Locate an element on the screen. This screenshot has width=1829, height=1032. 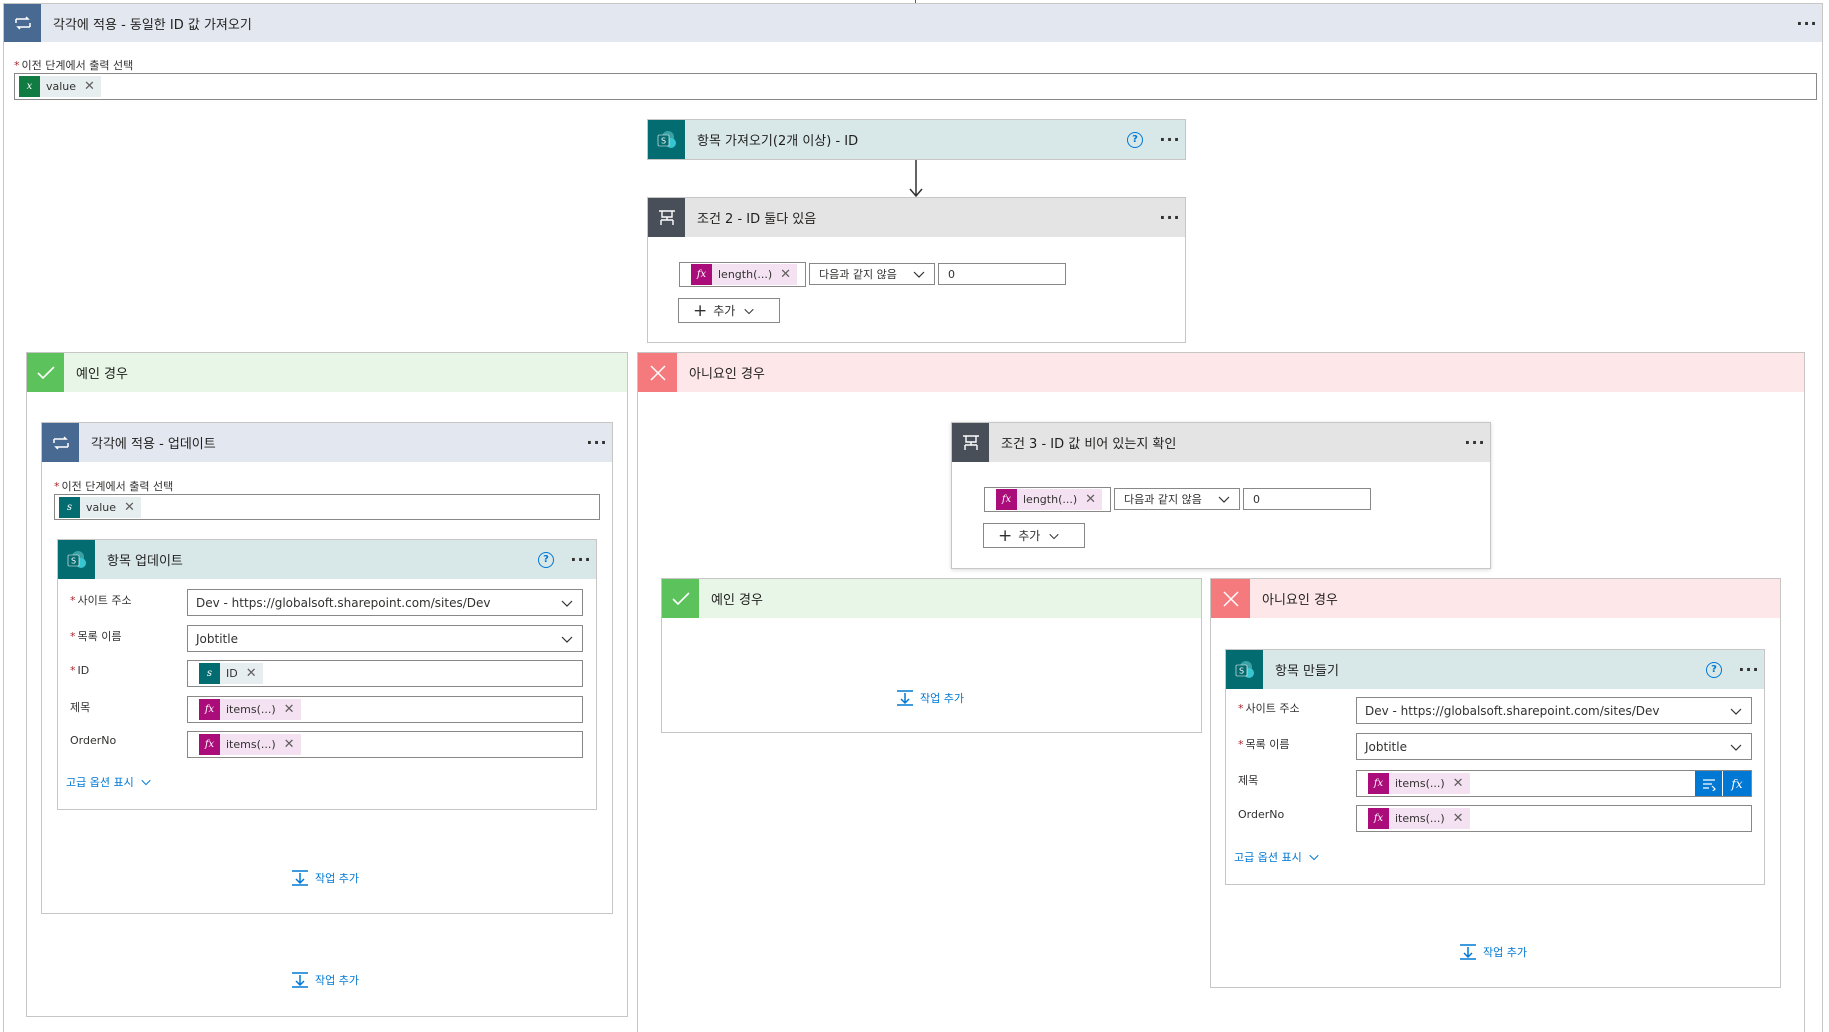
value-token: x value ✕ is located at coordinates (60, 86).